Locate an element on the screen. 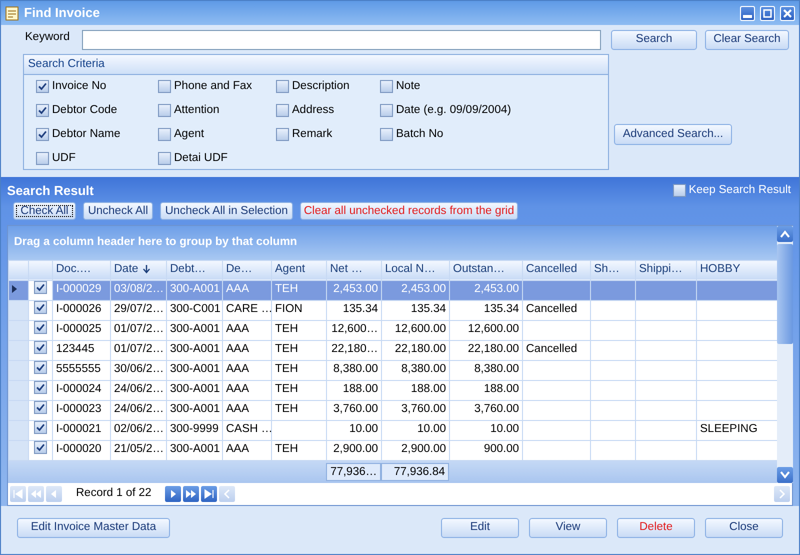 This screenshot has width=800, height=555. action-button: Clear all unchecked records from the grid is located at coordinates (409, 211).